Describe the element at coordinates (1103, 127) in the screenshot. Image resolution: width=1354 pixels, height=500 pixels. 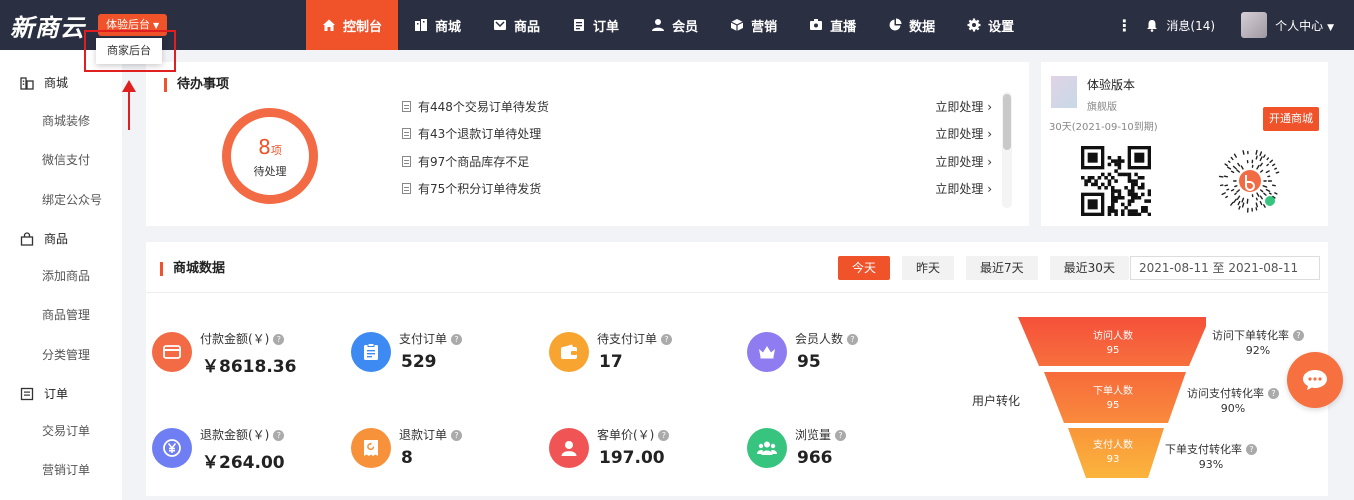
I see `version-expiry: 30天(2021-09-10到期)` at that location.